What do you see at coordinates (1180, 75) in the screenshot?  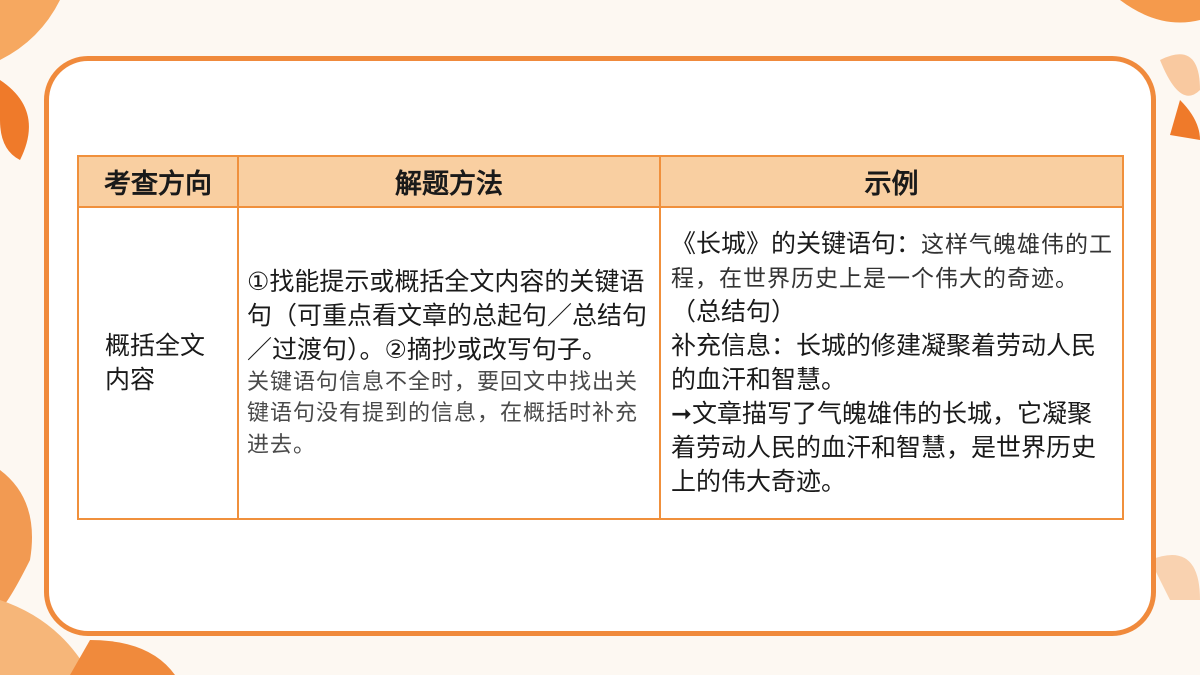 I see `leaf-right-upper` at bounding box center [1180, 75].